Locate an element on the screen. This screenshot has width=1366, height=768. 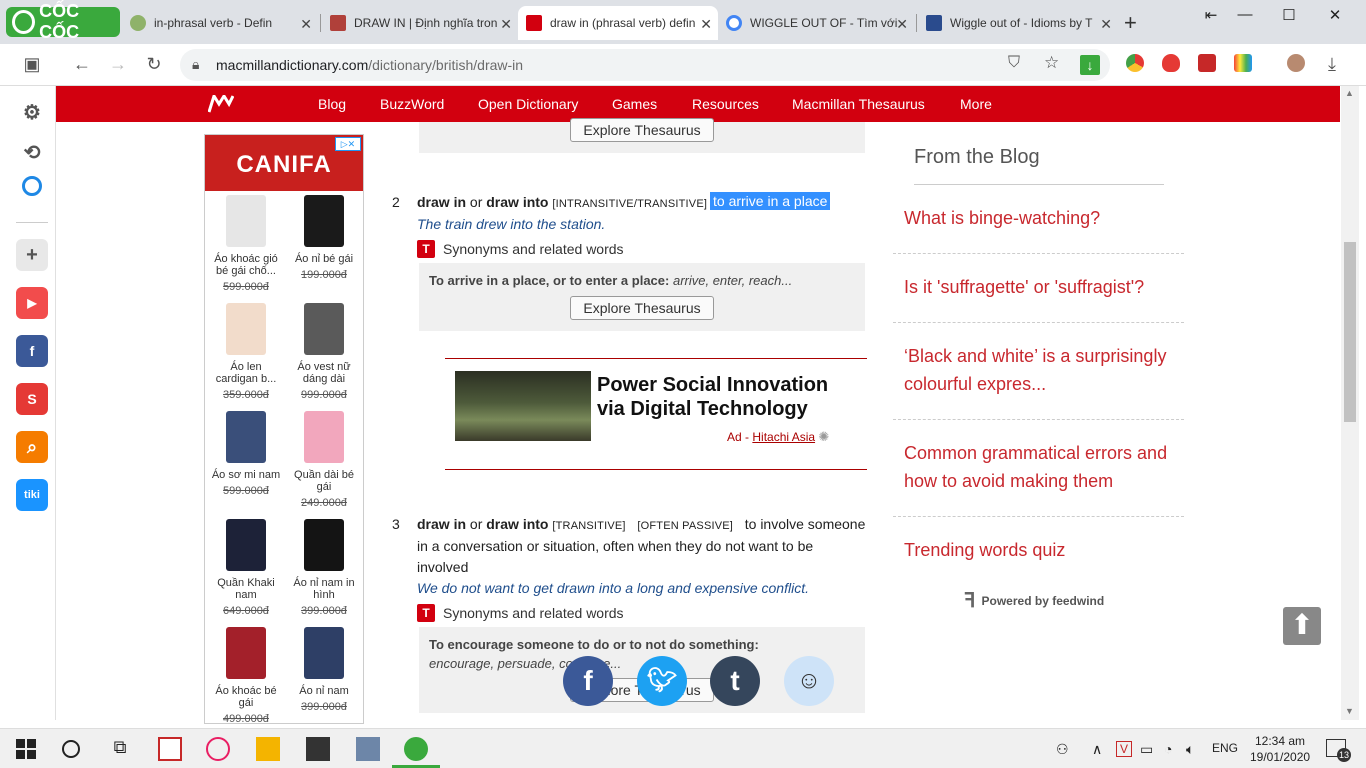
nav-macmillan-thesaurus: Macmillan Thesaurus is located at coordinates (858, 104).